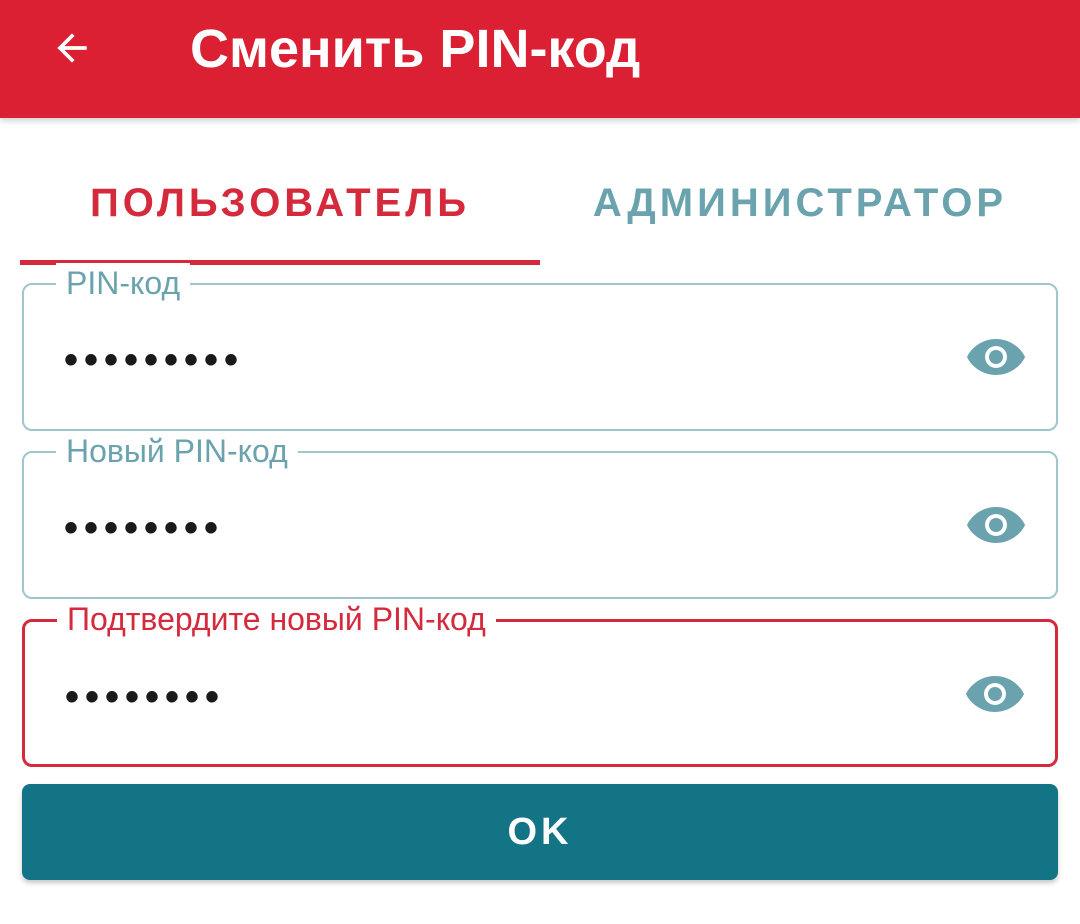  Describe the element at coordinates (123, 283) in the screenshot. I see `current-pin-label: PIN-код` at that location.